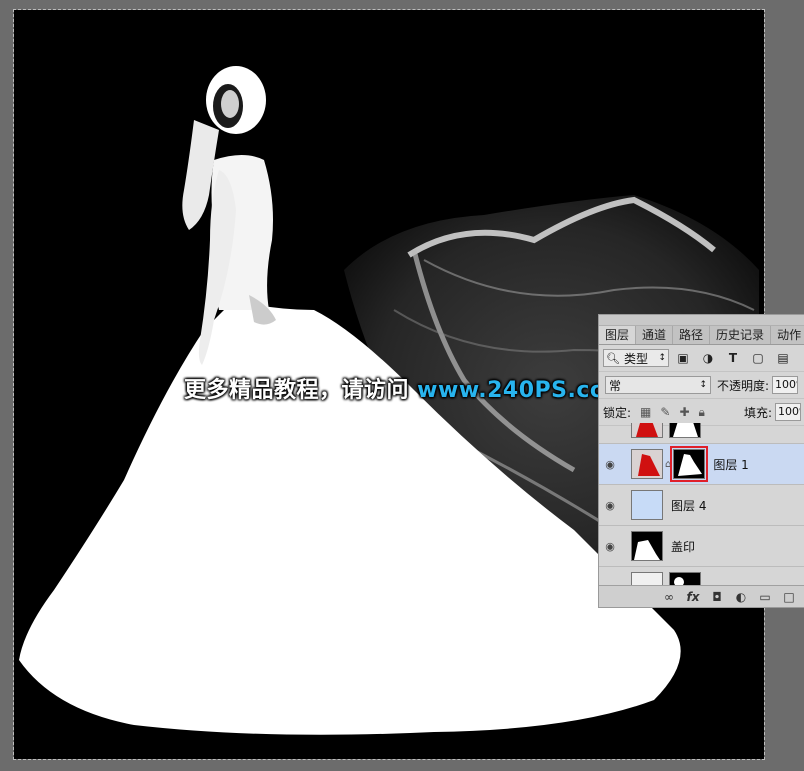 The height and width of the screenshot is (771, 804). What do you see at coordinates (689, 464) in the screenshot?
I see `layer-mask-thumbnail-highlighted` at bounding box center [689, 464].